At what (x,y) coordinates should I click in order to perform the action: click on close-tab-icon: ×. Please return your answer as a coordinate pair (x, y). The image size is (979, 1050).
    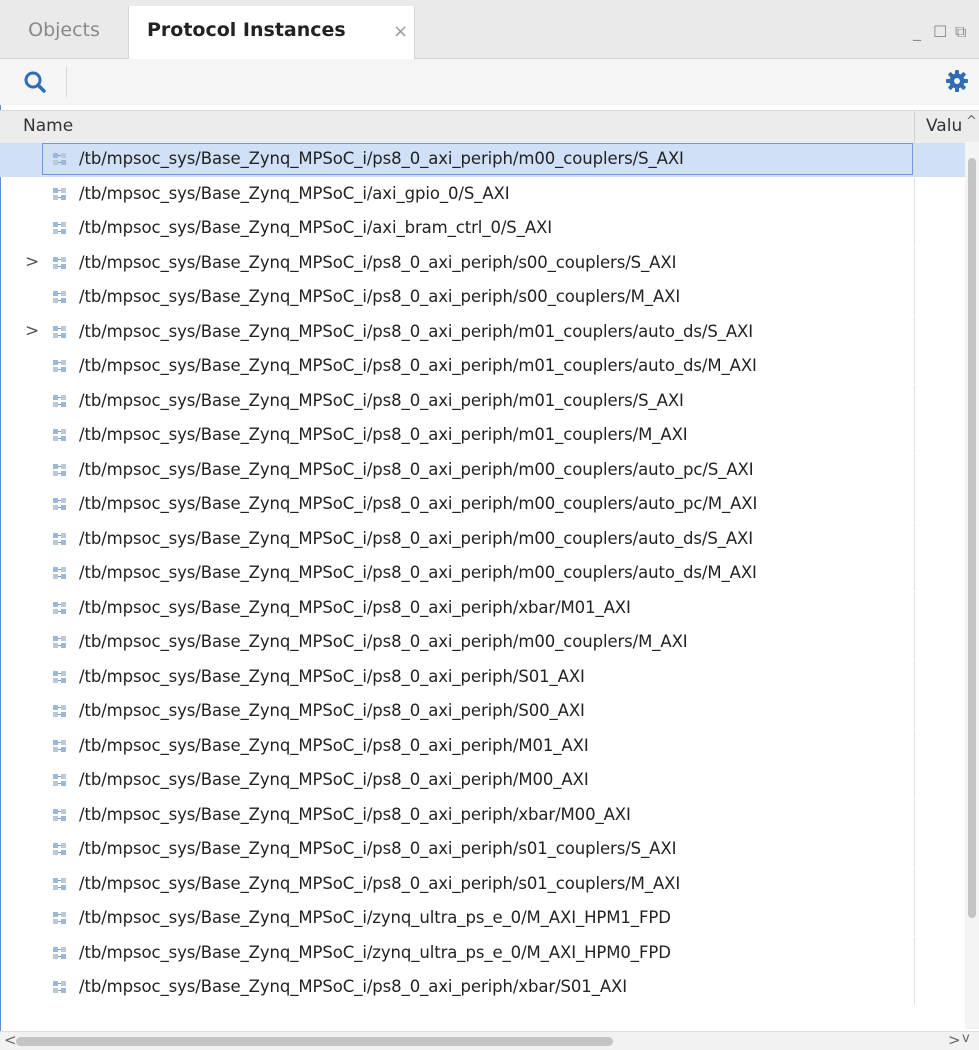
    Looking at the image, I should click on (400, 32).